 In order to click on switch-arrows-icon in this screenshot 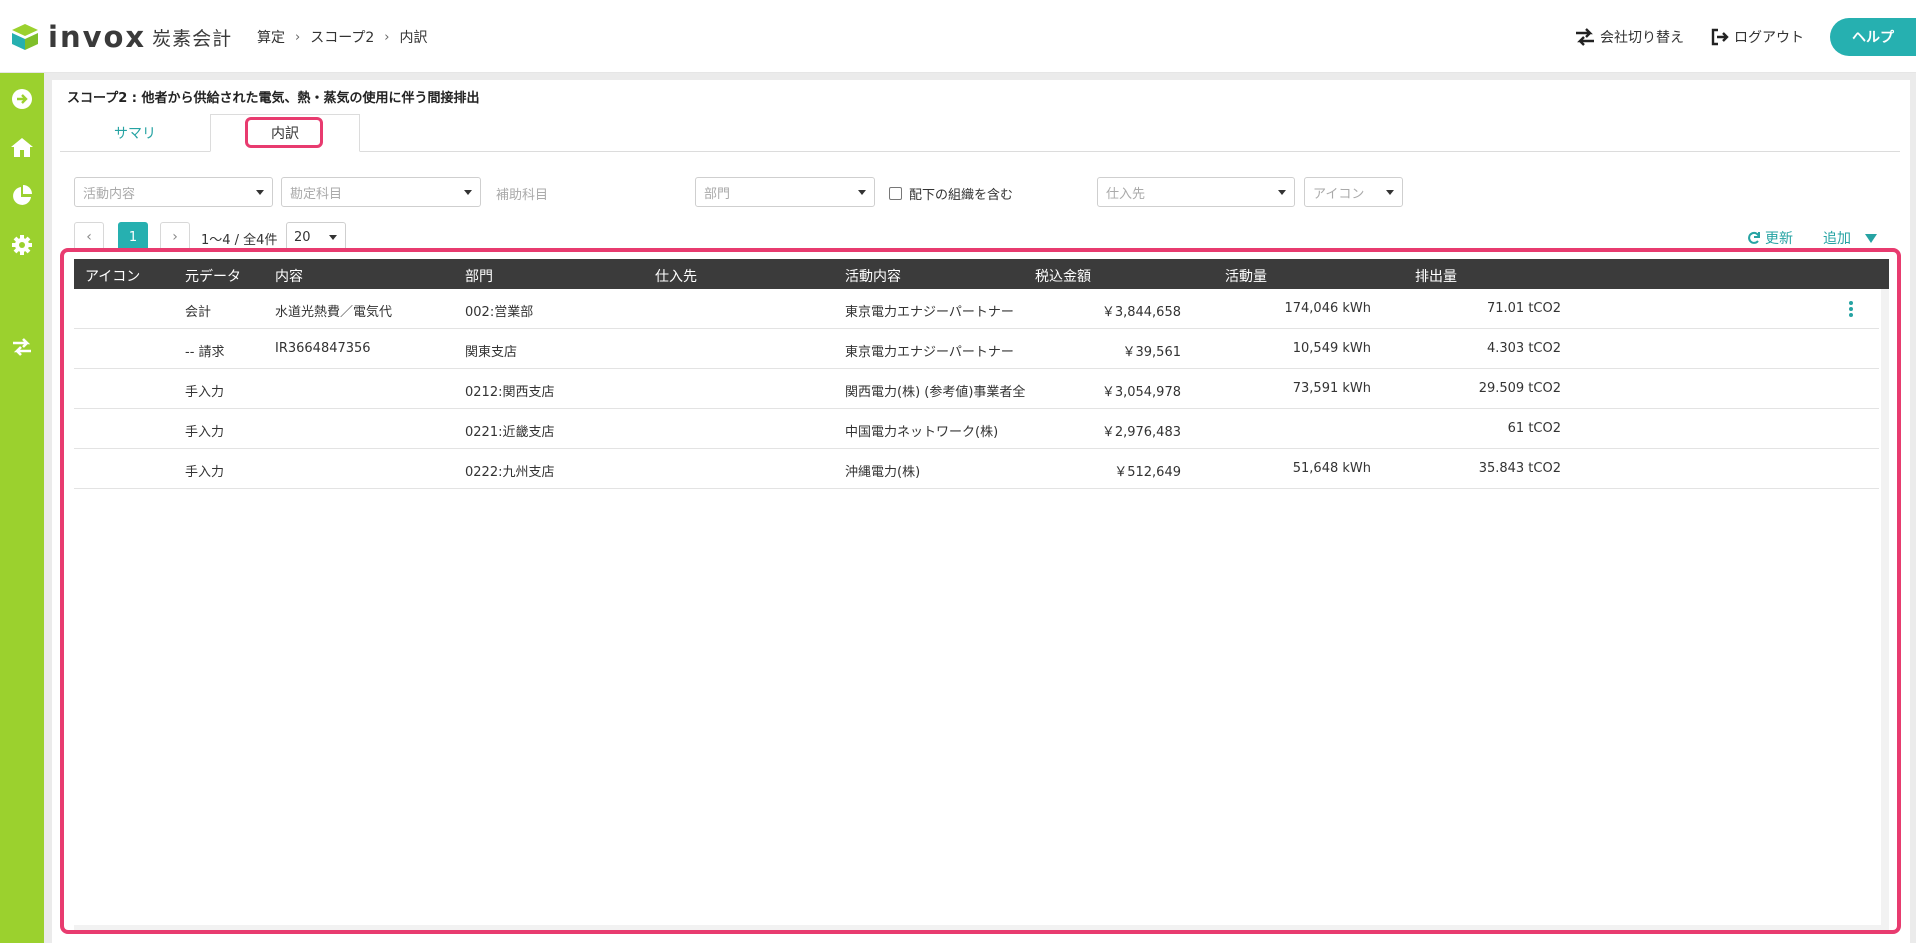, I will do `click(1585, 37)`.